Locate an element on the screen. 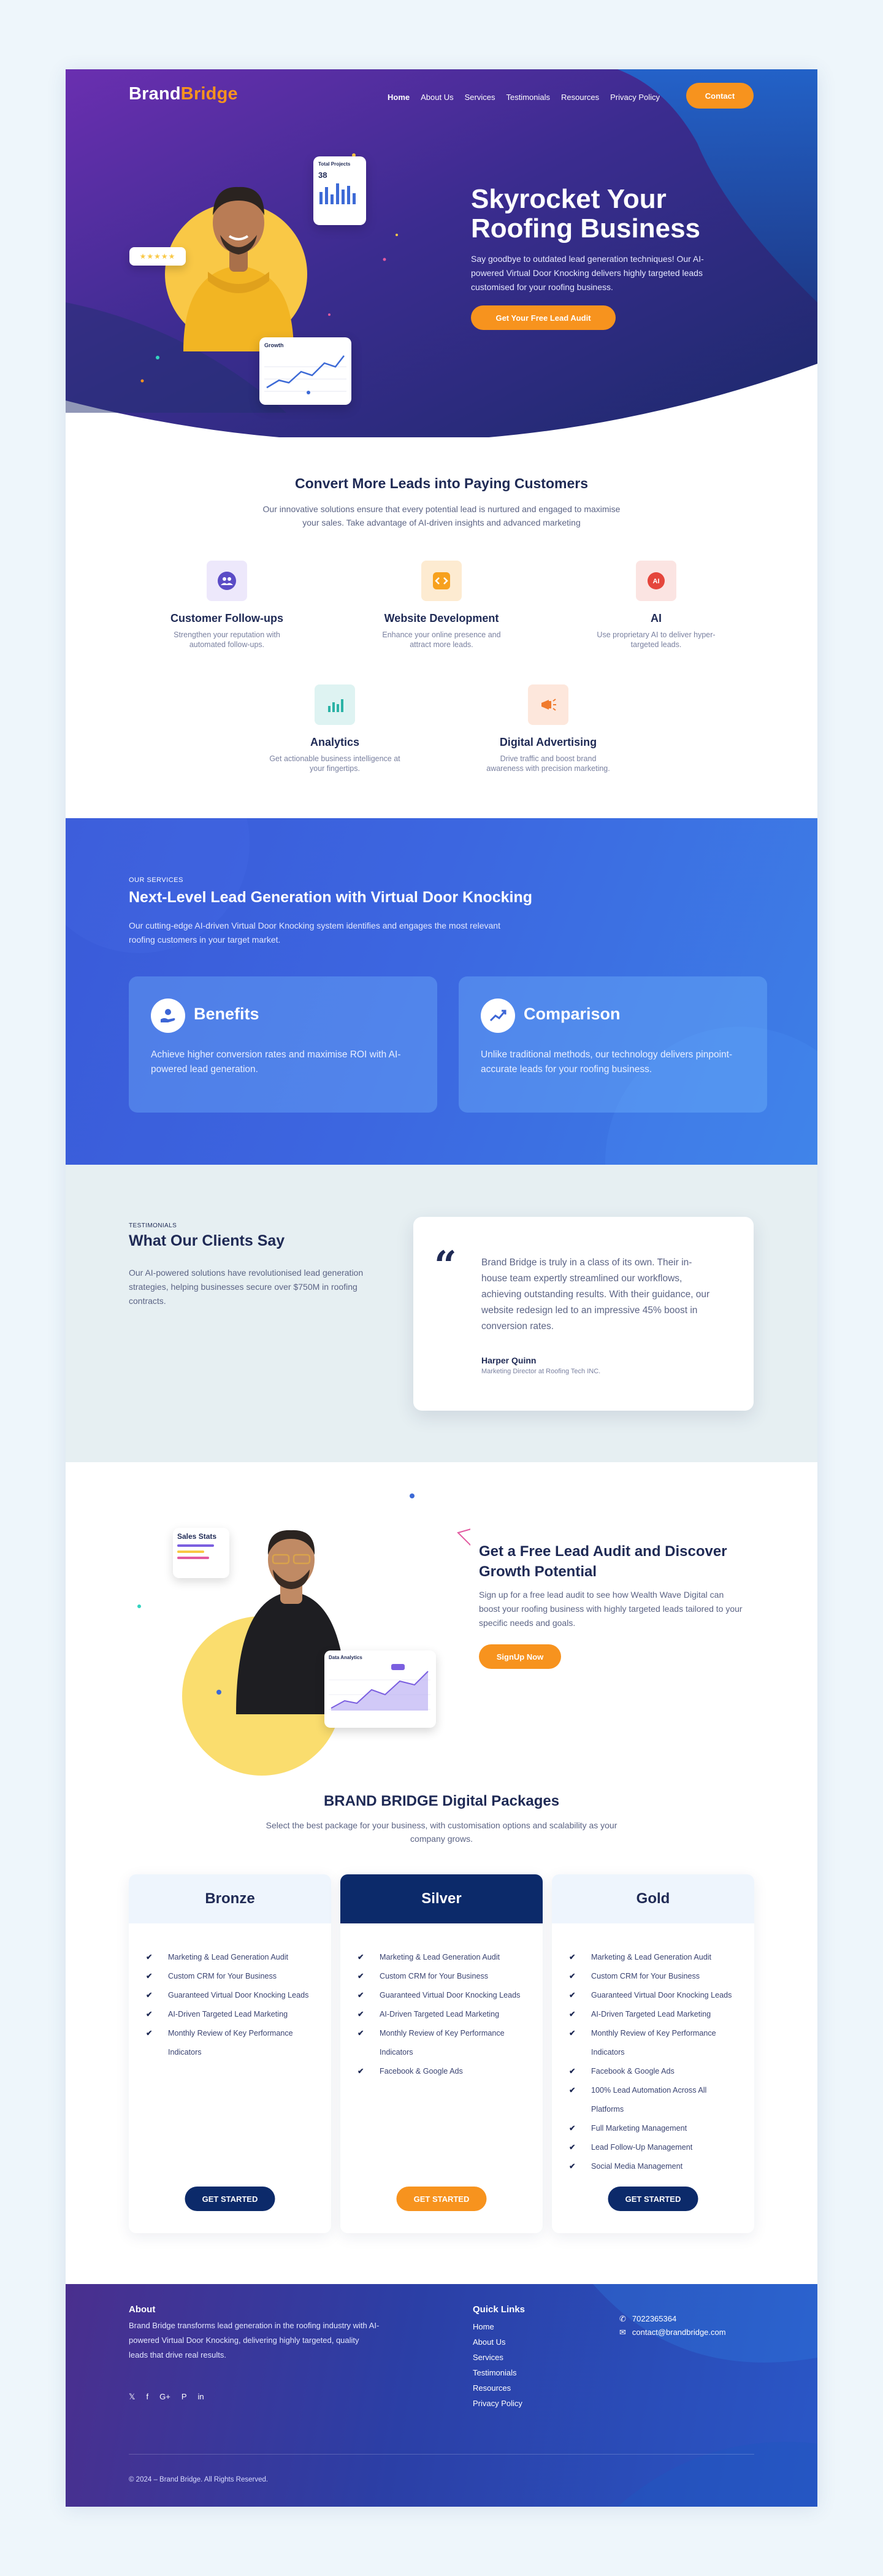 The height and width of the screenshot is (2576, 883). facebook-icon: f is located at coordinates (147, 2397).